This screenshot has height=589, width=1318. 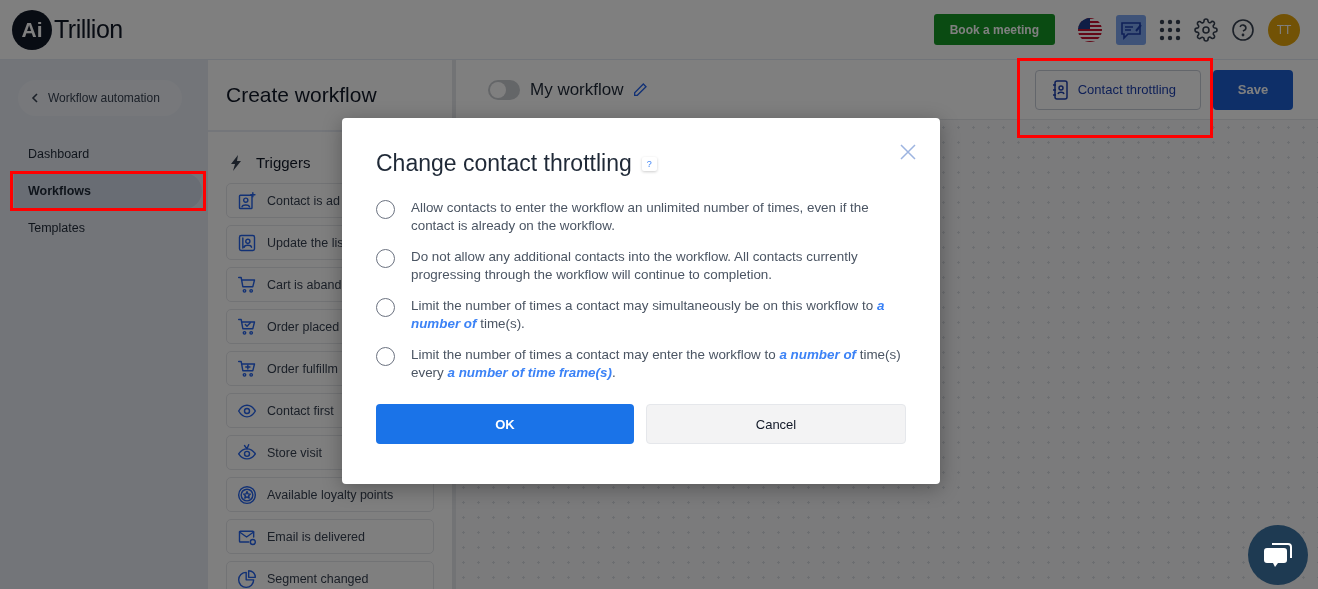 What do you see at coordinates (35, 98) in the screenshot?
I see `chevron-left-icon` at bounding box center [35, 98].